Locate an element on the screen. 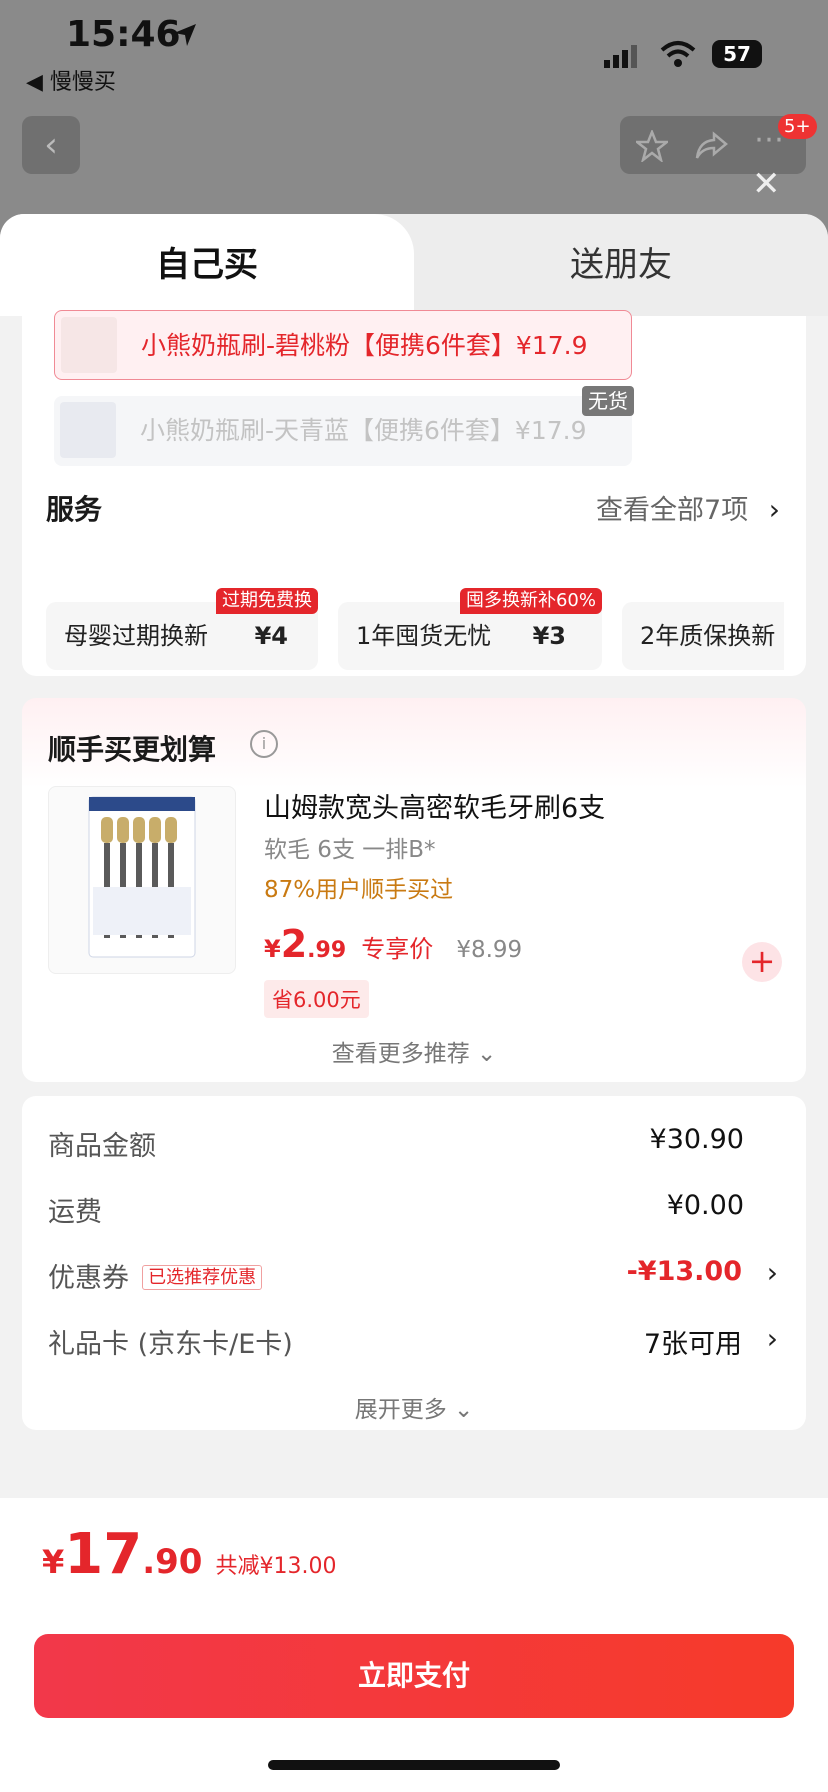 The width and height of the screenshot is (828, 1792). savings-tag: 省6.00元 is located at coordinates (316, 999).